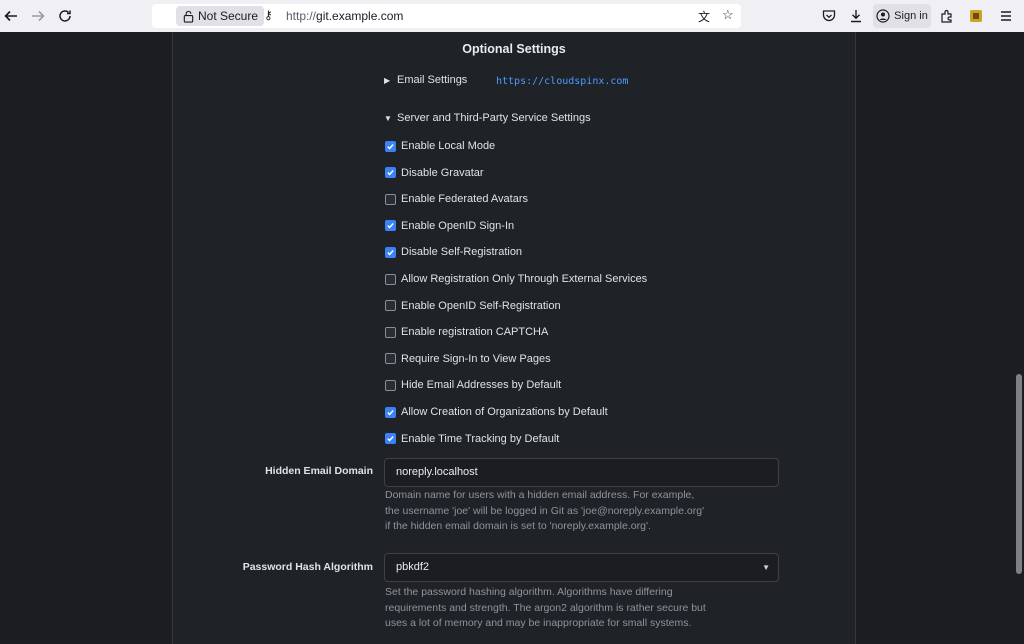 The image size is (1024, 644). I want to click on checkbox-label: Enable Federated Avatars, so click(464, 199).